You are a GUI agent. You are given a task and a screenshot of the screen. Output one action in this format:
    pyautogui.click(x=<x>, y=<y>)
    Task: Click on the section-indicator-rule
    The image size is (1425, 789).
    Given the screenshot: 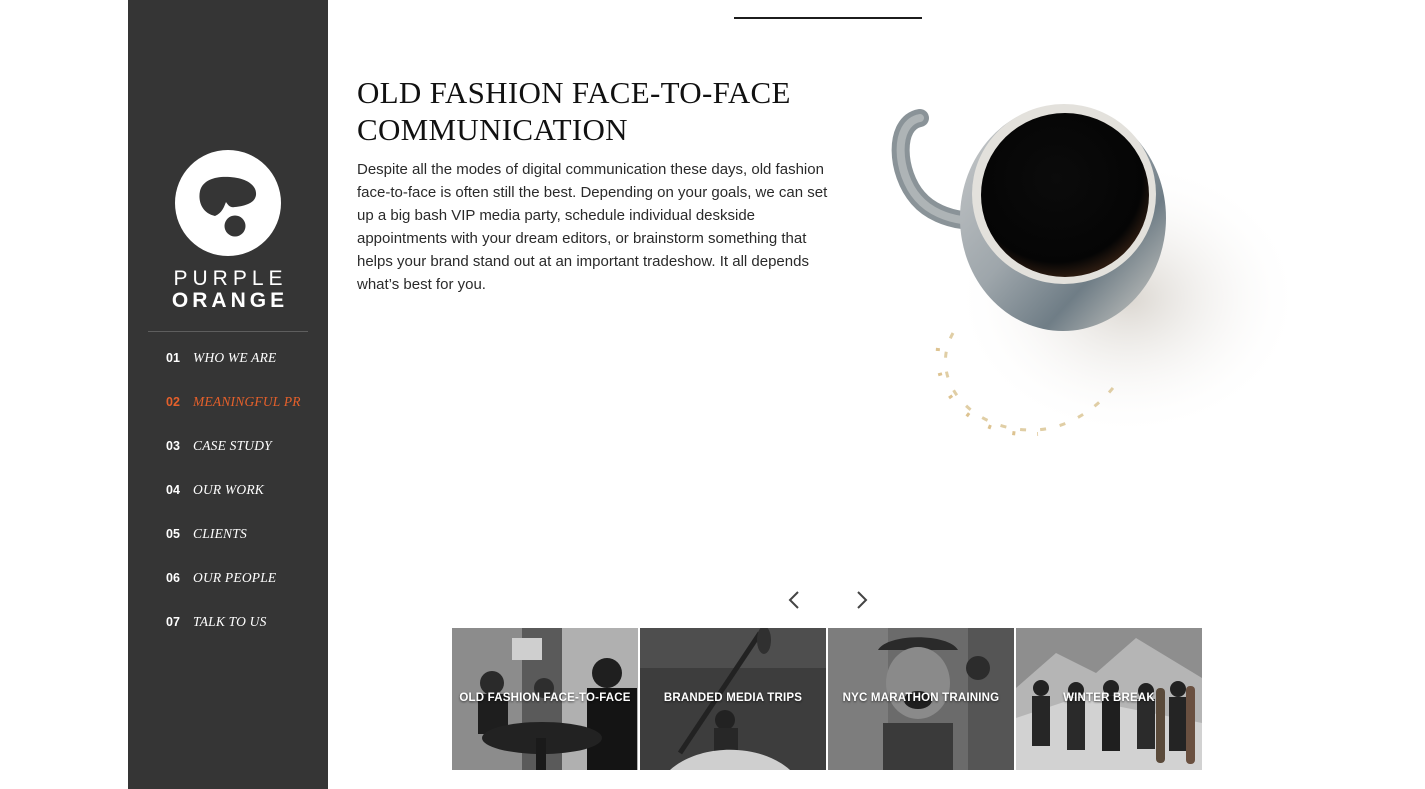 What is the action you would take?
    pyautogui.click(x=828, y=18)
    